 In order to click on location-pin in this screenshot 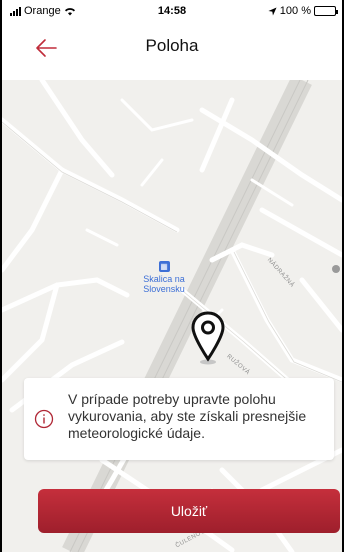, I will do `click(208, 338)`.